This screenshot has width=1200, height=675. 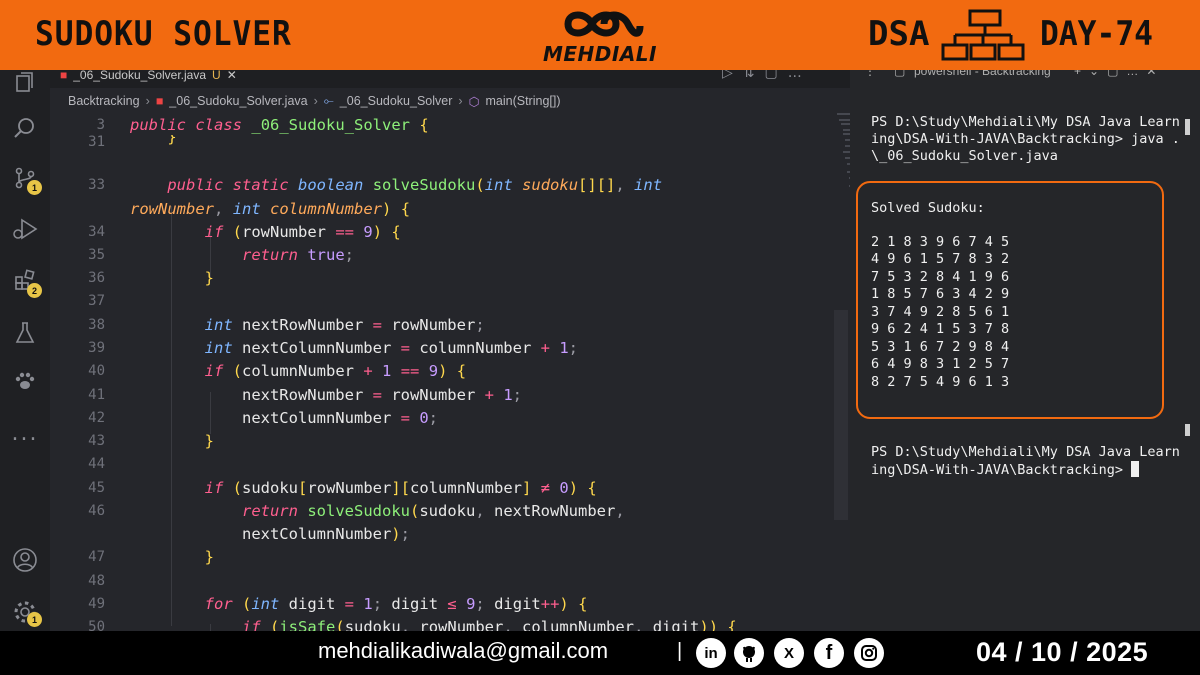 I want to click on run-debug-icon, so click(x=25, y=229).